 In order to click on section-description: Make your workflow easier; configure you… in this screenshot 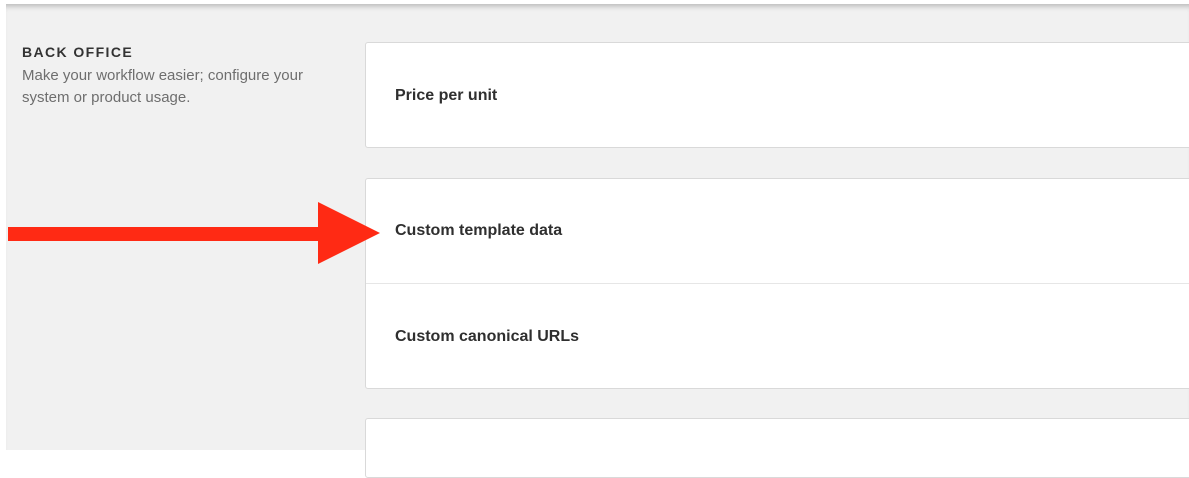, I will do `click(162, 86)`.